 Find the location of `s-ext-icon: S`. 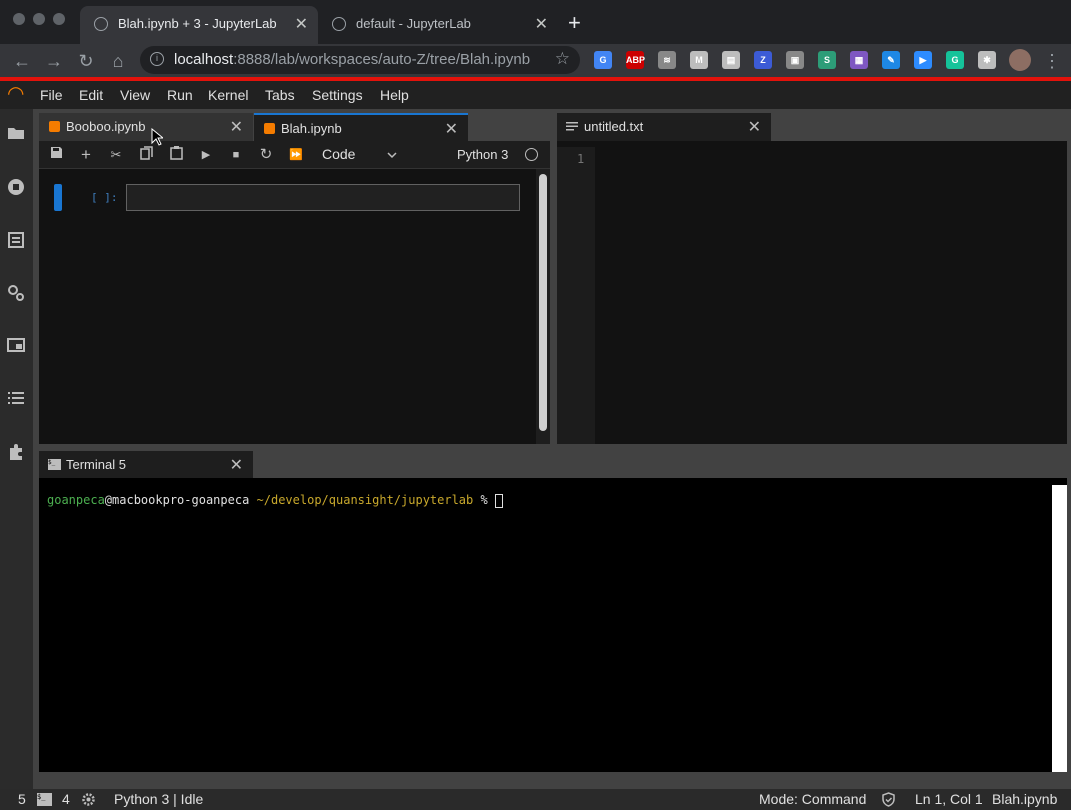

s-ext-icon: S is located at coordinates (827, 60).